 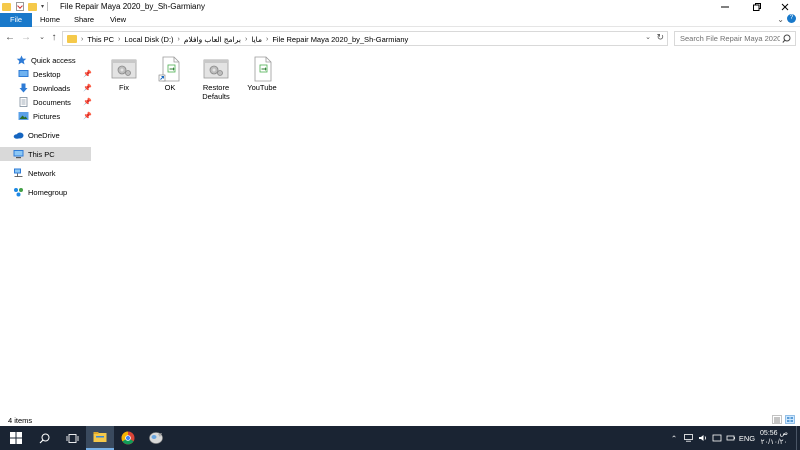 I want to click on title-bar: ▾ File Repair Maya 2020_by_Sh-Garmiany, so click(x=400, y=6).